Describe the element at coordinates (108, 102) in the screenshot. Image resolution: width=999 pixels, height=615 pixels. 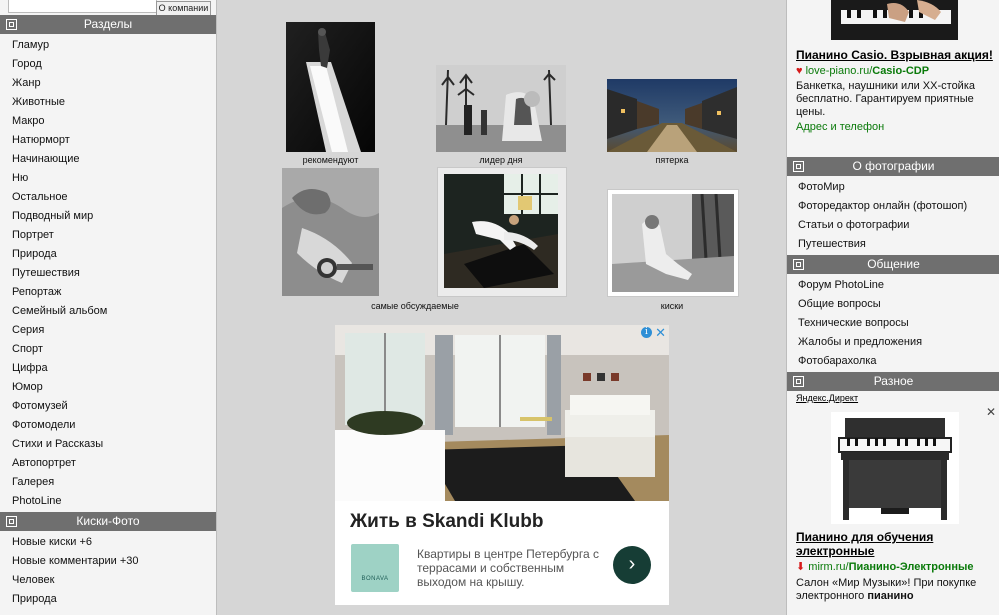
I see `section-item: Животные` at that location.